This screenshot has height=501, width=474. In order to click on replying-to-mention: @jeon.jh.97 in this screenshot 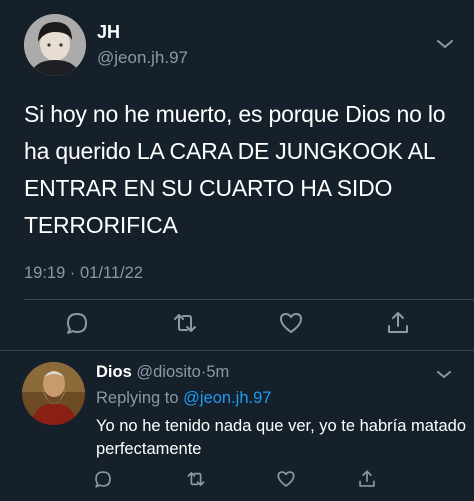, I will do `click(227, 398)`.